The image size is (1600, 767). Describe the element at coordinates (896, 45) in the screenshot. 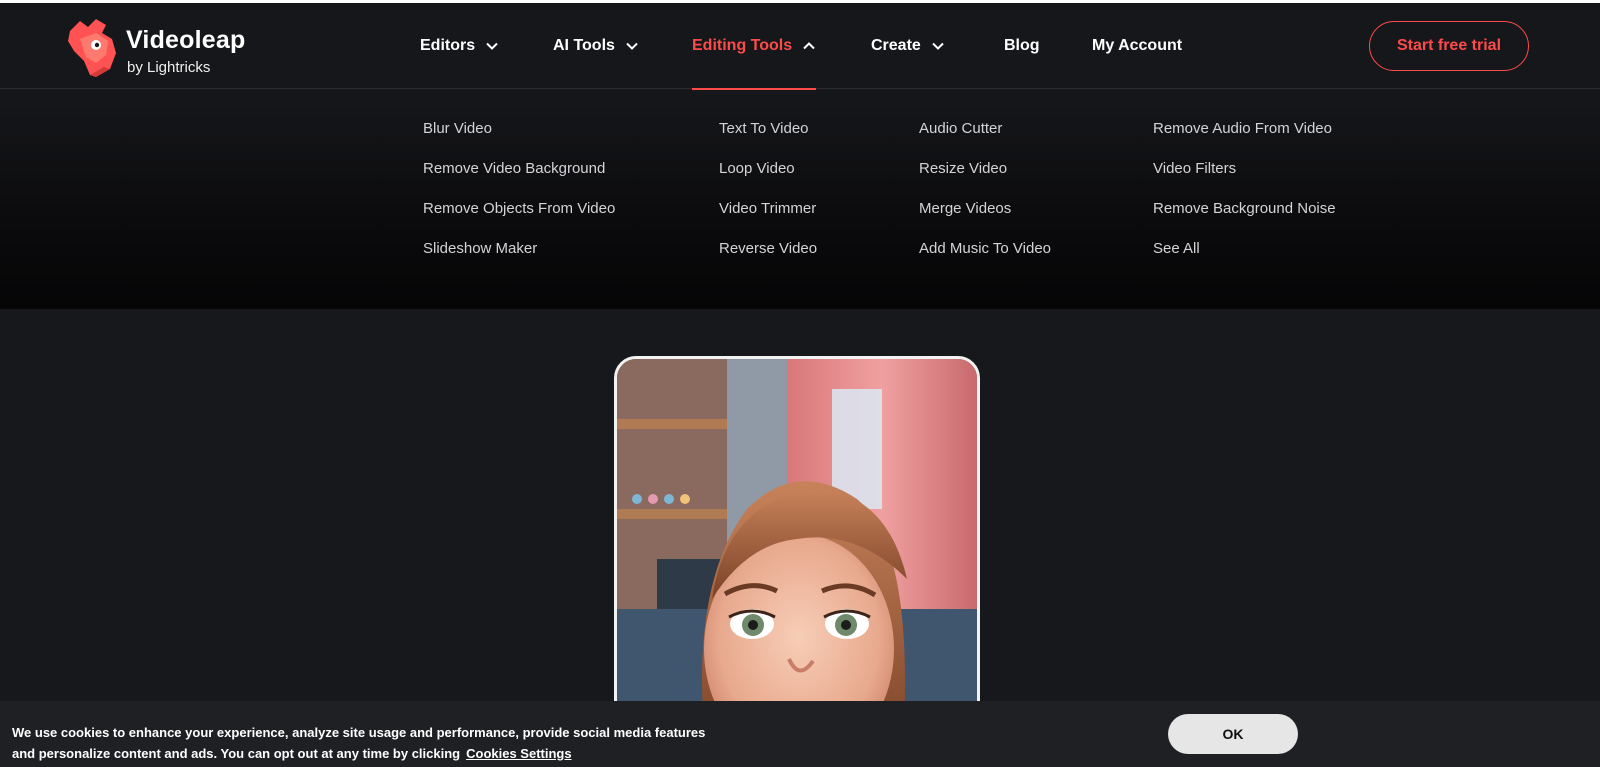

I see `nav-label: Create` at that location.